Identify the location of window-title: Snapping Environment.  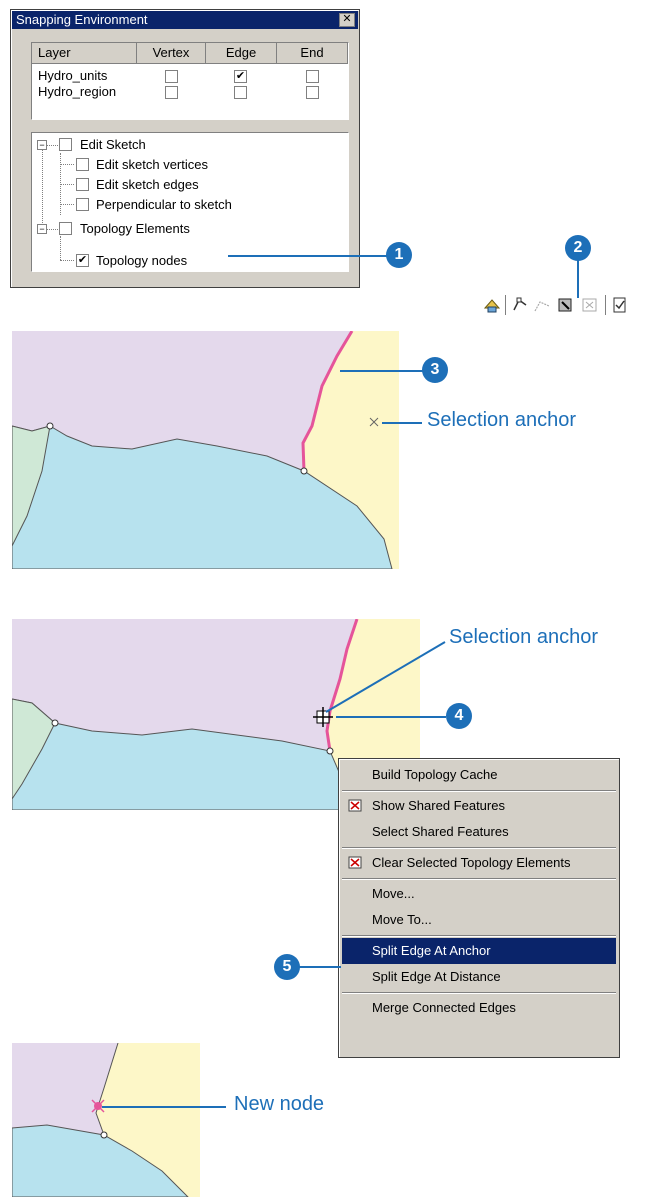
(82, 19).